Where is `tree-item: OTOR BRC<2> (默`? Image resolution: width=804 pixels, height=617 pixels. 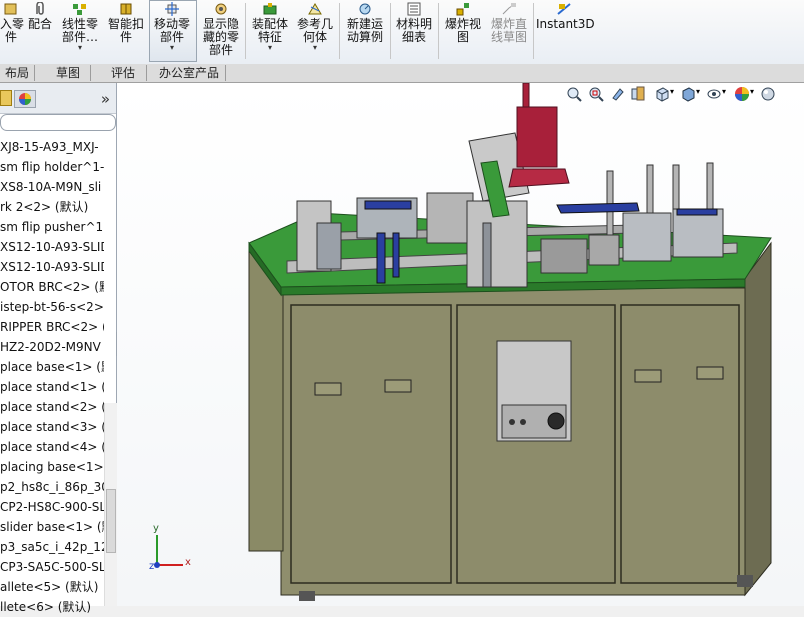 tree-item: OTOR BRC<2> (默 is located at coordinates (52, 287).